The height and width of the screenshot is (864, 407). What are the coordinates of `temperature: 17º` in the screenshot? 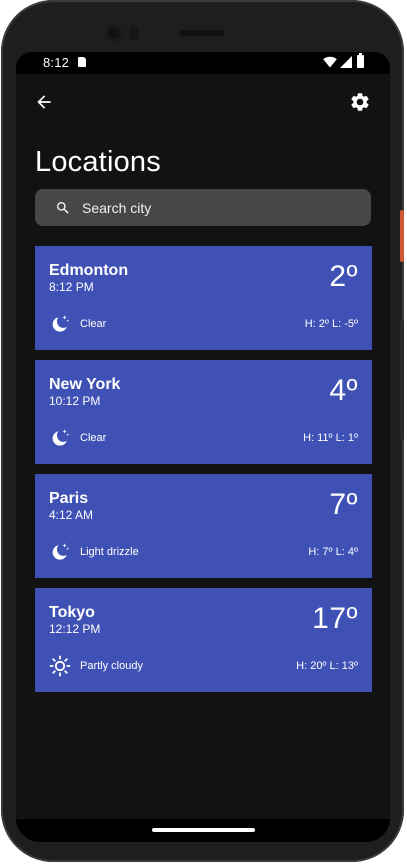 It's located at (335, 618).